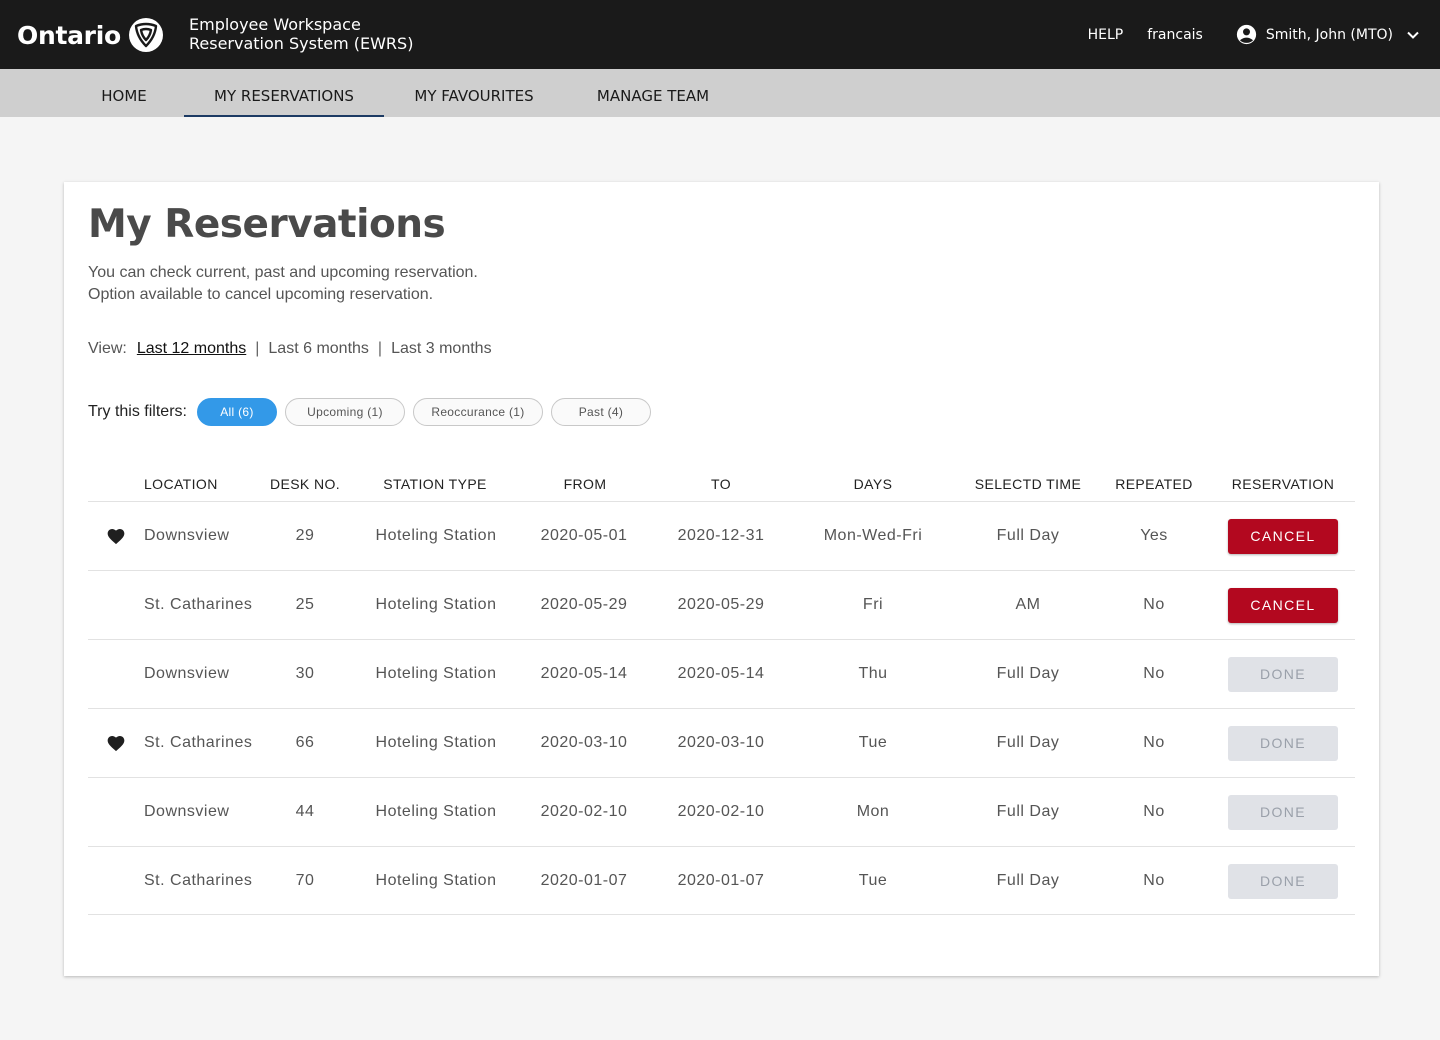 The height and width of the screenshot is (1040, 1440). What do you see at coordinates (236, 412) in the screenshot?
I see `filter-chip-all: All (6)` at bounding box center [236, 412].